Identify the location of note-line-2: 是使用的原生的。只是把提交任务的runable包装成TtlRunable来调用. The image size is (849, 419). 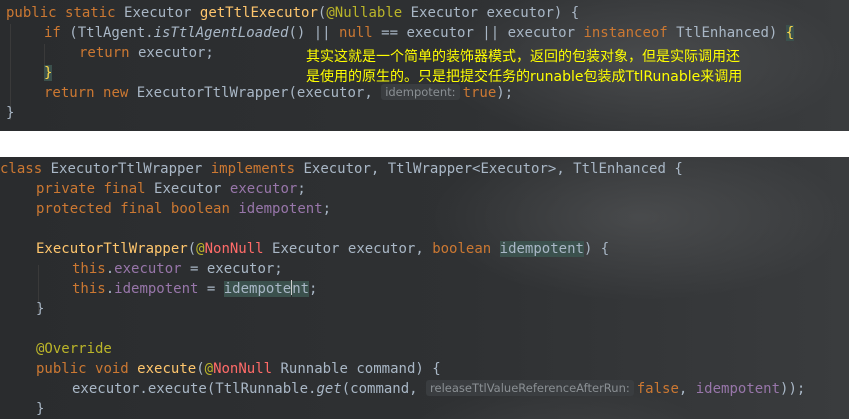
(524, 77).